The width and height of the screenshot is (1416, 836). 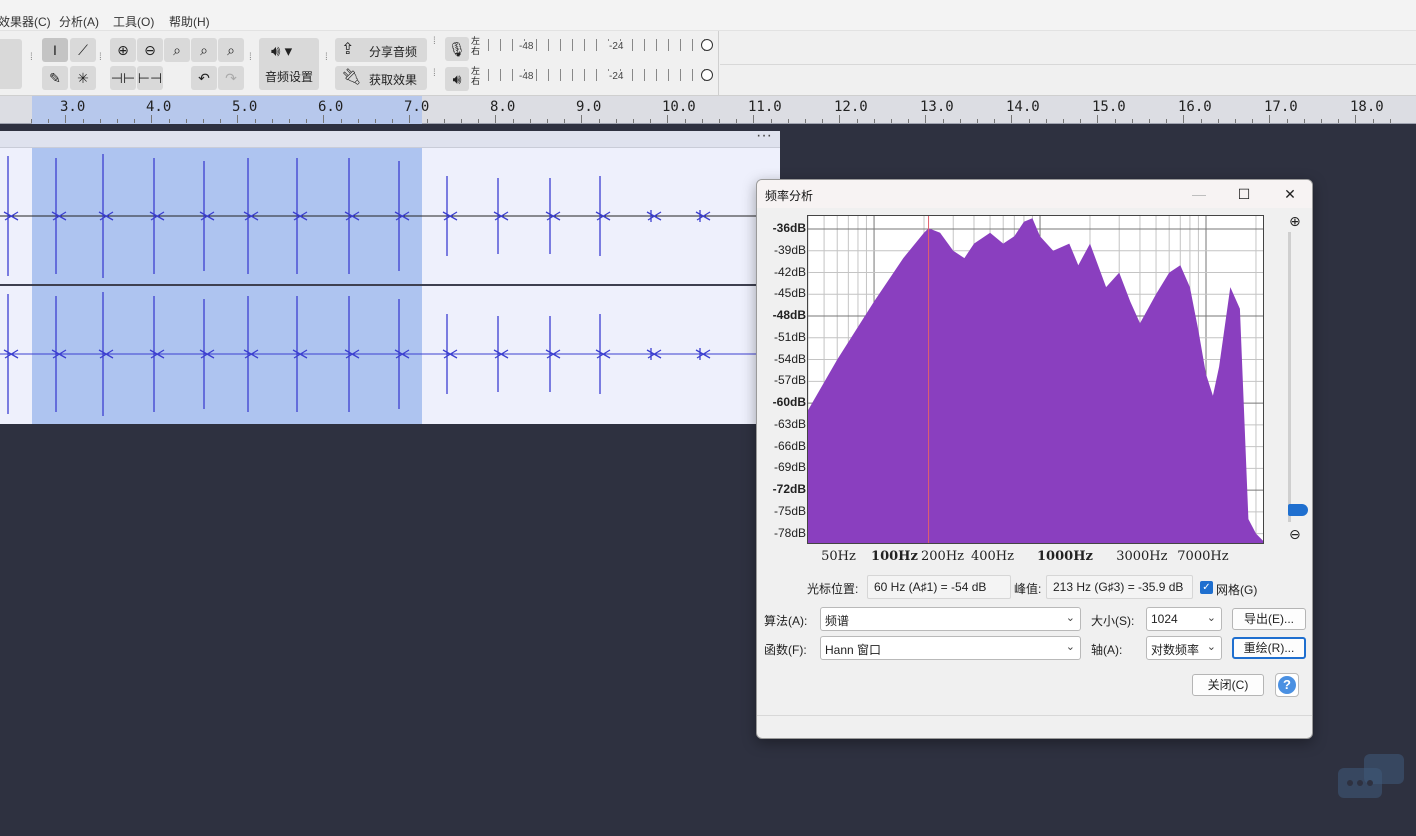 What do you see at coordinates (204, 78) in the screenshot?
I see `undo-icon: ↶` at bounding box center [204, 78].